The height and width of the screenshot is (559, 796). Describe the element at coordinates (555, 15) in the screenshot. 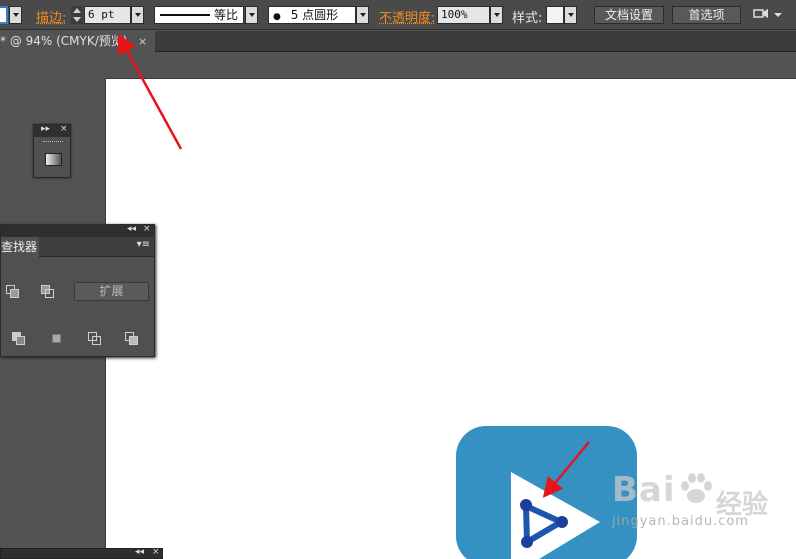

I see `graphic-style-swatch` at that location.